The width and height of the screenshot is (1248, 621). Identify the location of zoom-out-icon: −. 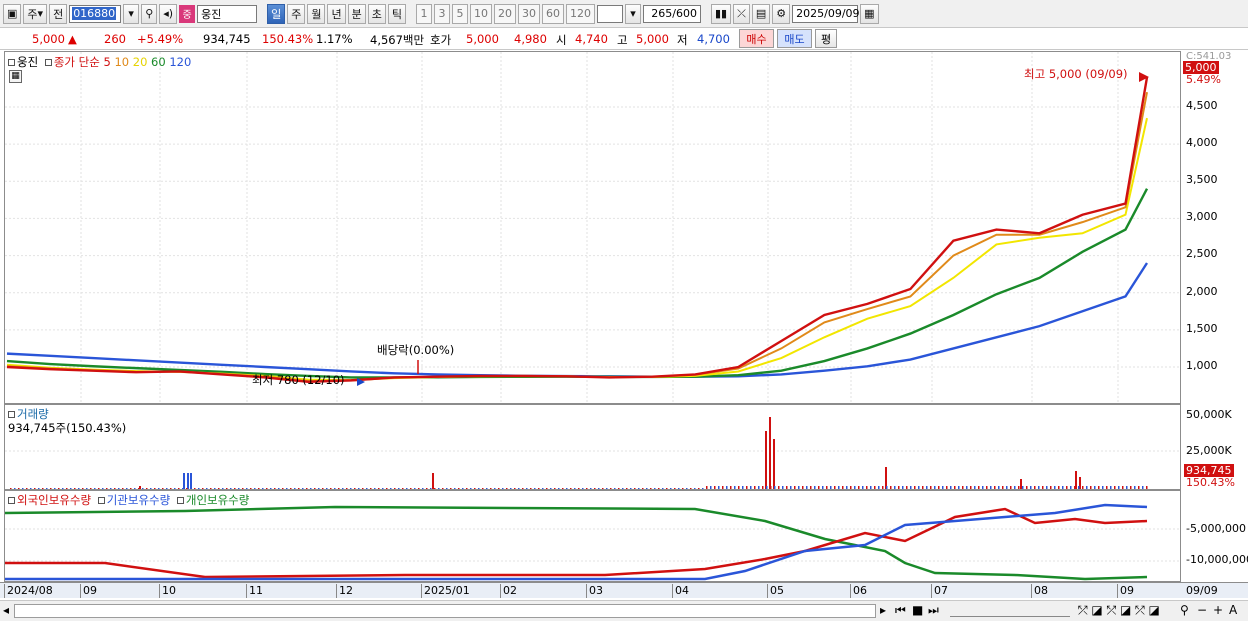
(1202, 610).